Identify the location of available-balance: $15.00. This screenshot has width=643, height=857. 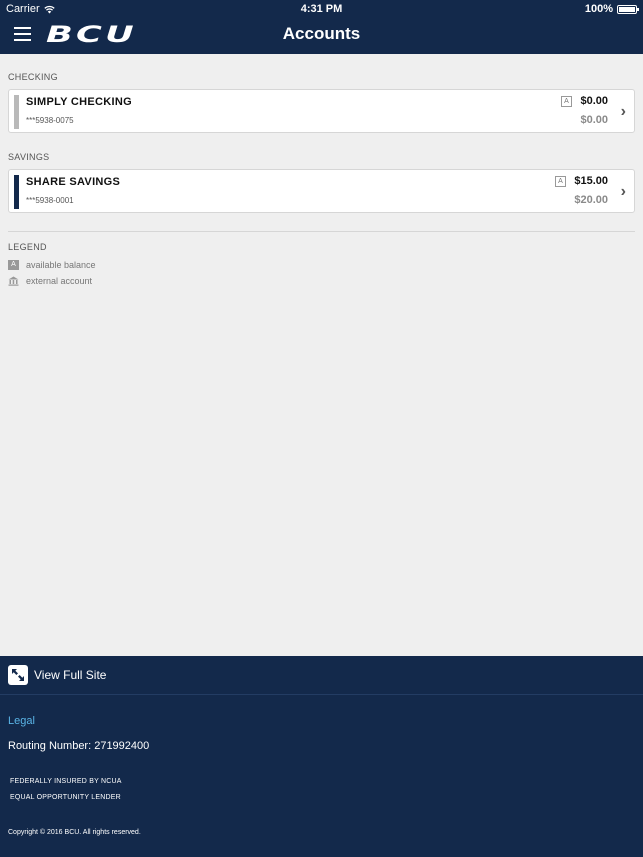
(591, 181).